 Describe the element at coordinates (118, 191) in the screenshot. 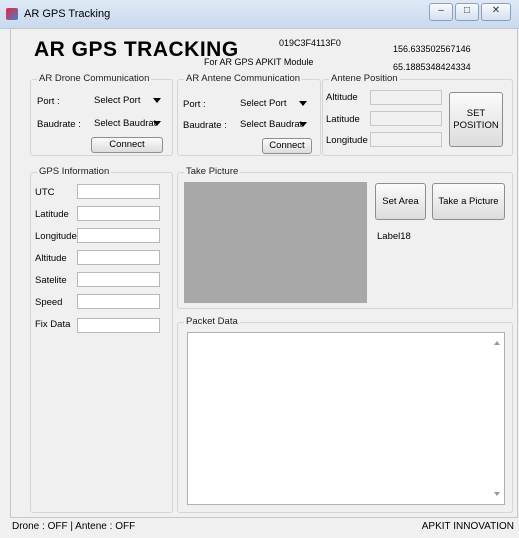

I see `gps-utc-field` at that location.